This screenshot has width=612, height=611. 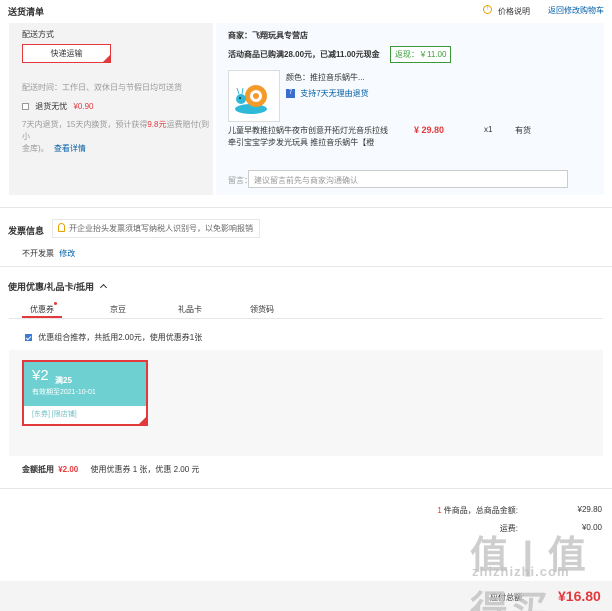 What do you see at coordinates (35, 148) in the screenshot?
I see `return-desc-part3: 金库)。` at bounding box center [35, 148].